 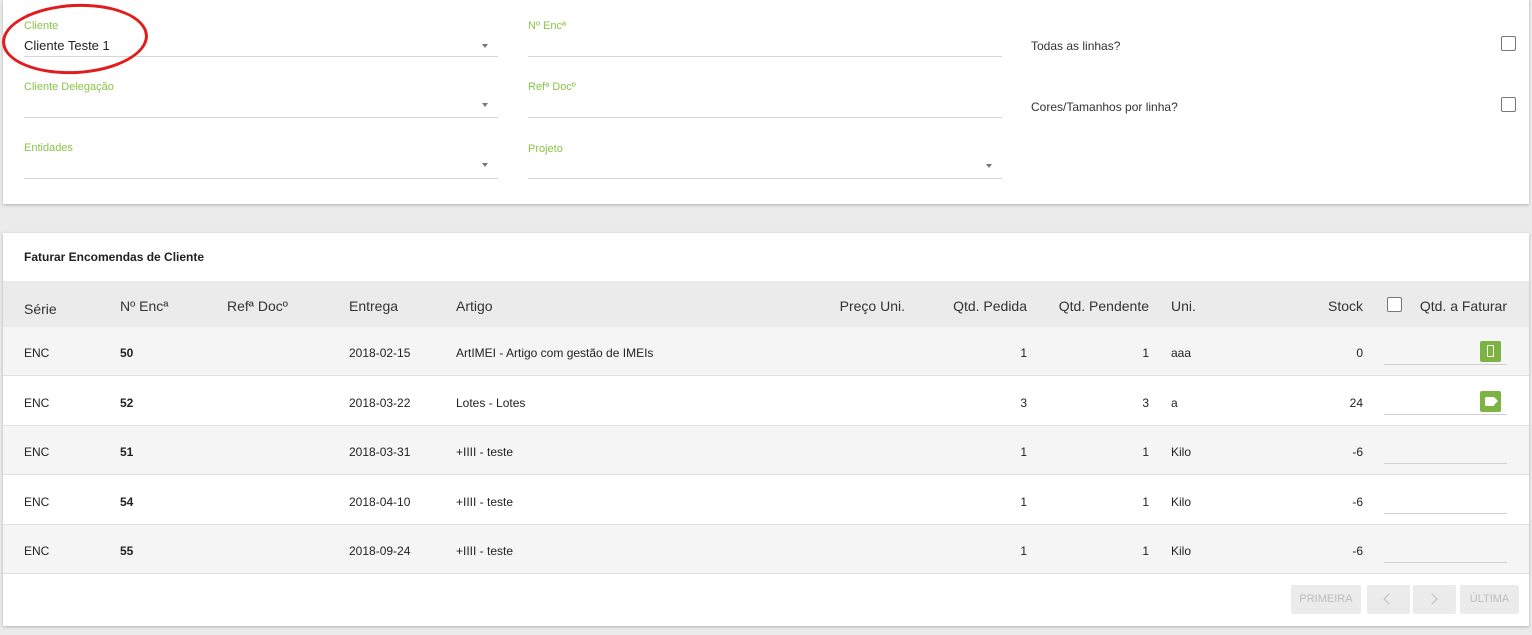 I want to click on ref-doc-field: Refª Docº, so click(x=765, y=89).